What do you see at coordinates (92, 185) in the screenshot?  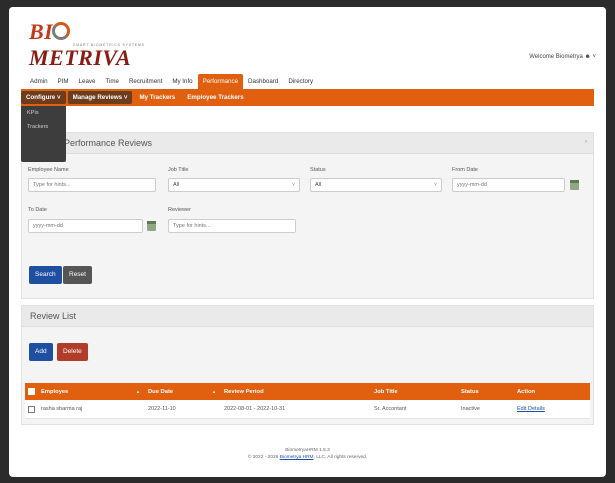 I see `employee-name-input` at bounding box center [92, 185].